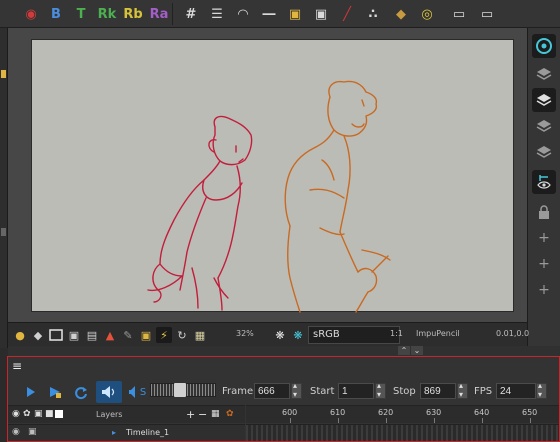 The width and height of the screenshot is (560, 442). Describe the element at coordinates (544, 182) in the screenshot. I see `onion-skin-eye-icon` at that location.